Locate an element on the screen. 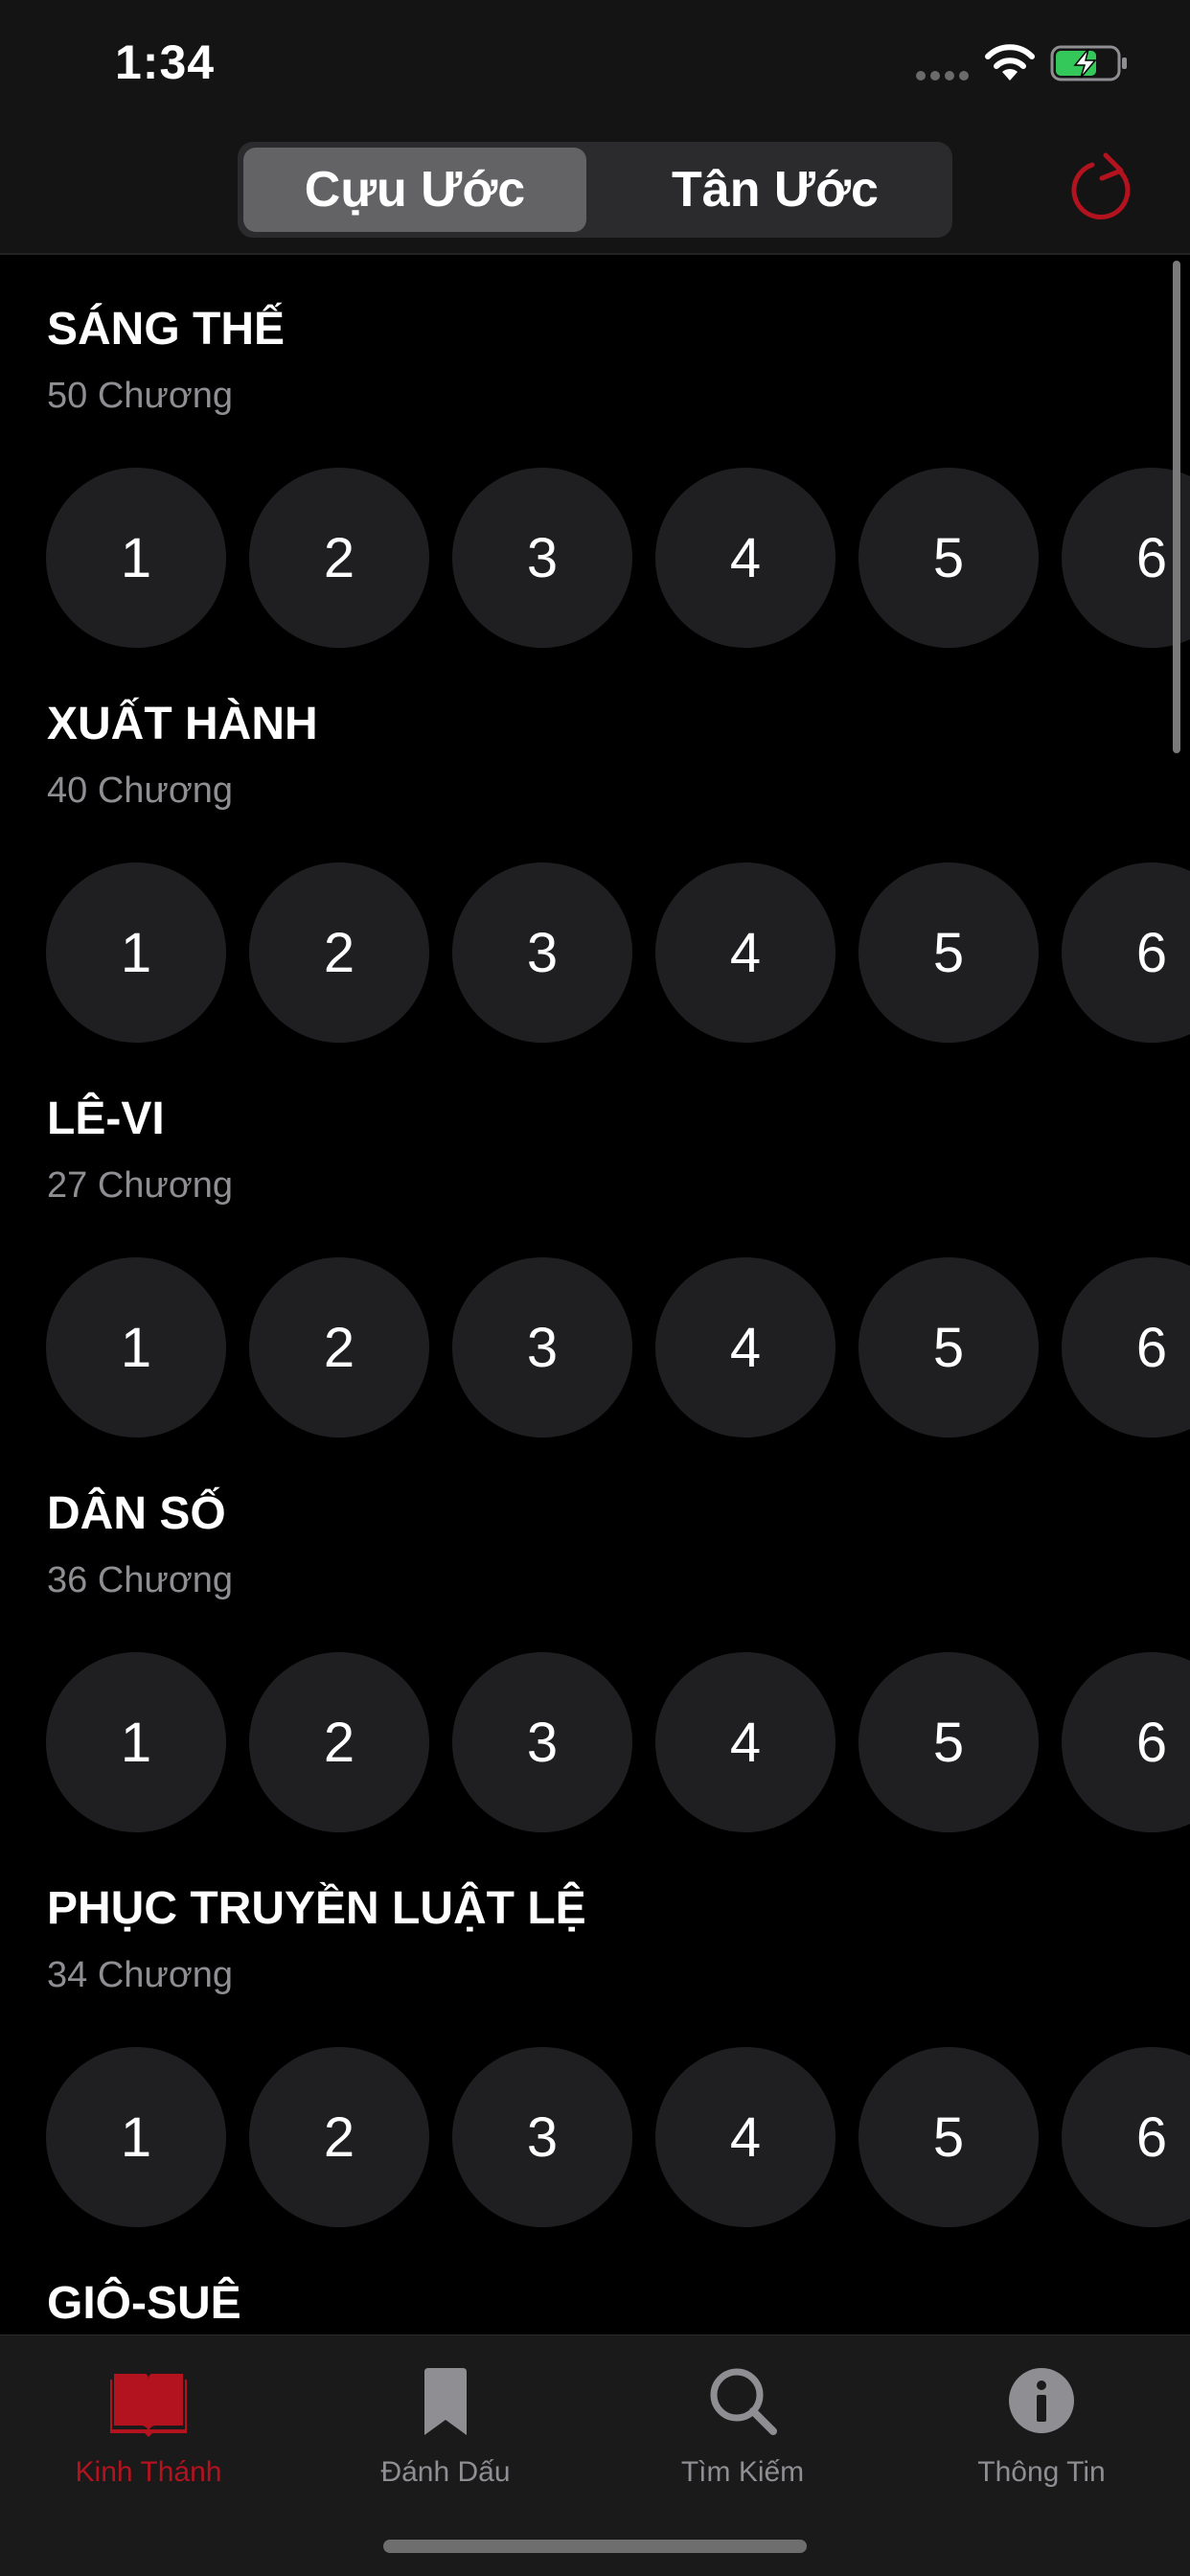  book-title: DÂN SỐ is located at coordinates (136, 1513).